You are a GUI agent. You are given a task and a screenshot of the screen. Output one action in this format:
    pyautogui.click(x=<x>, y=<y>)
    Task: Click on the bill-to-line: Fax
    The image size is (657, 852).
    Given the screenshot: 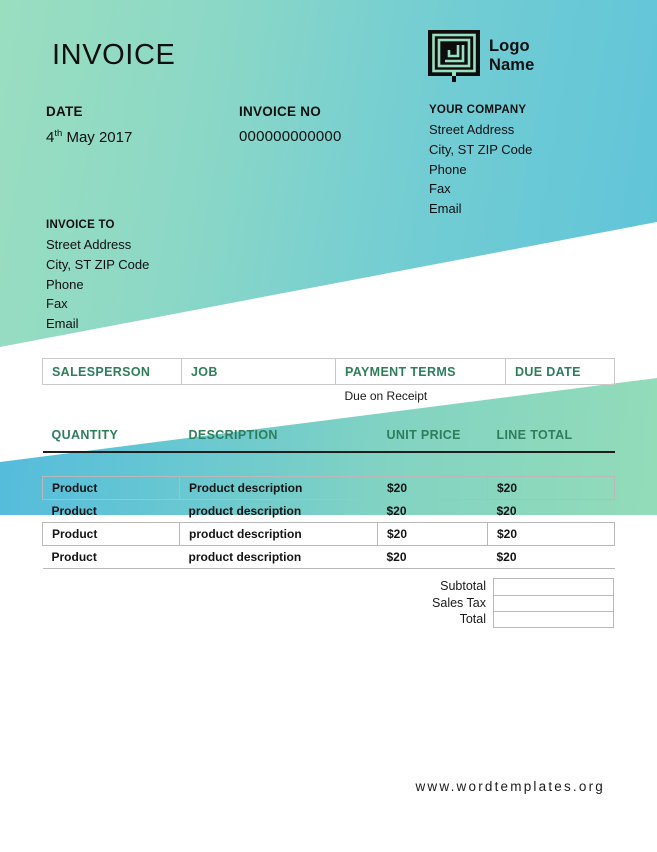 What is the action you would take?
    pyautogui.click(x=57, y=304)
    